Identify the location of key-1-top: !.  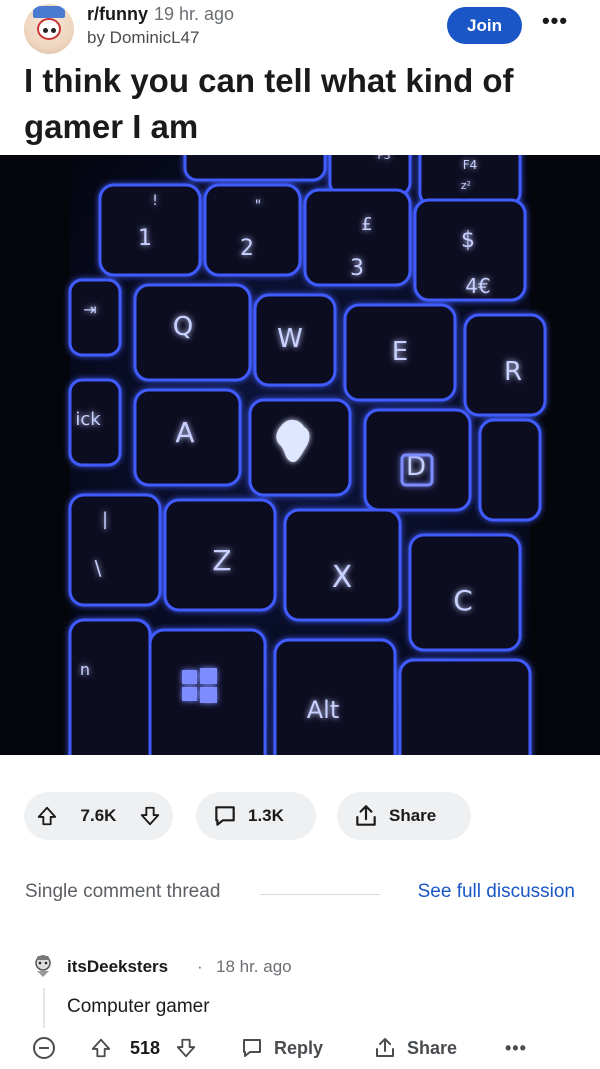
(155, 201).